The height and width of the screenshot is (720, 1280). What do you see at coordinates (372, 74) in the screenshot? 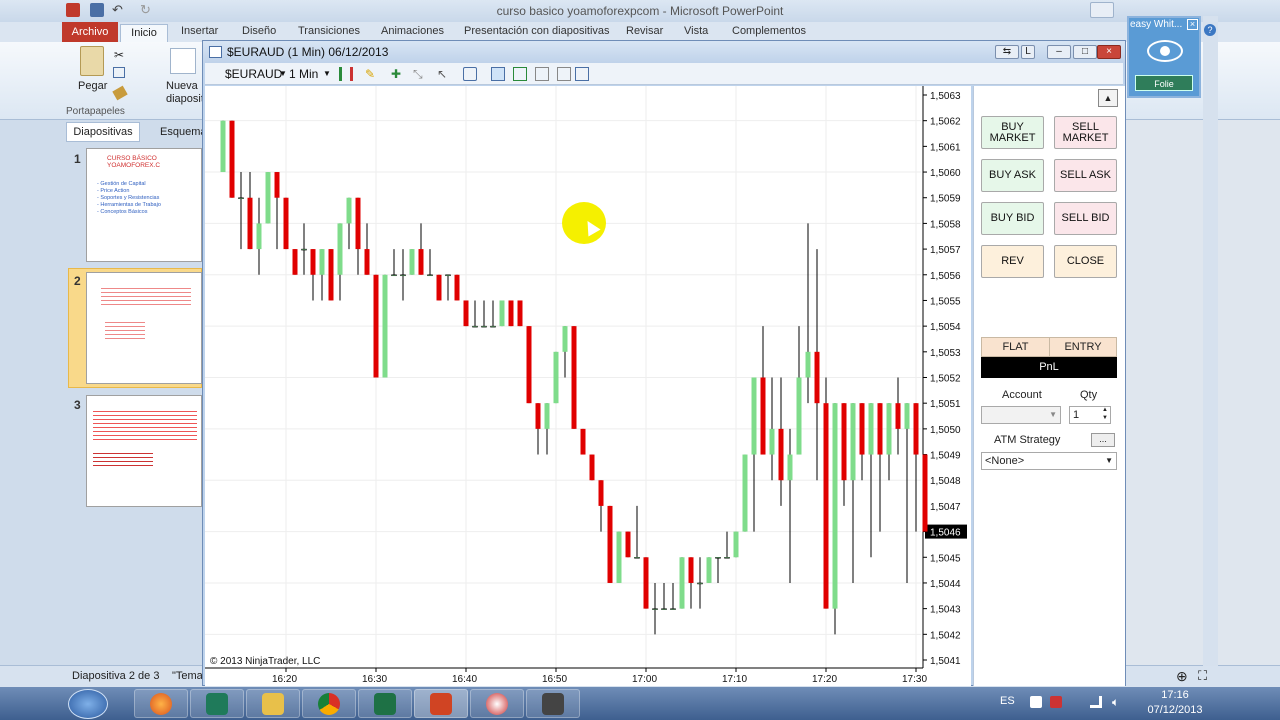
I see `pencil-draw-icon: ✎` at bounding box center [372, 74].